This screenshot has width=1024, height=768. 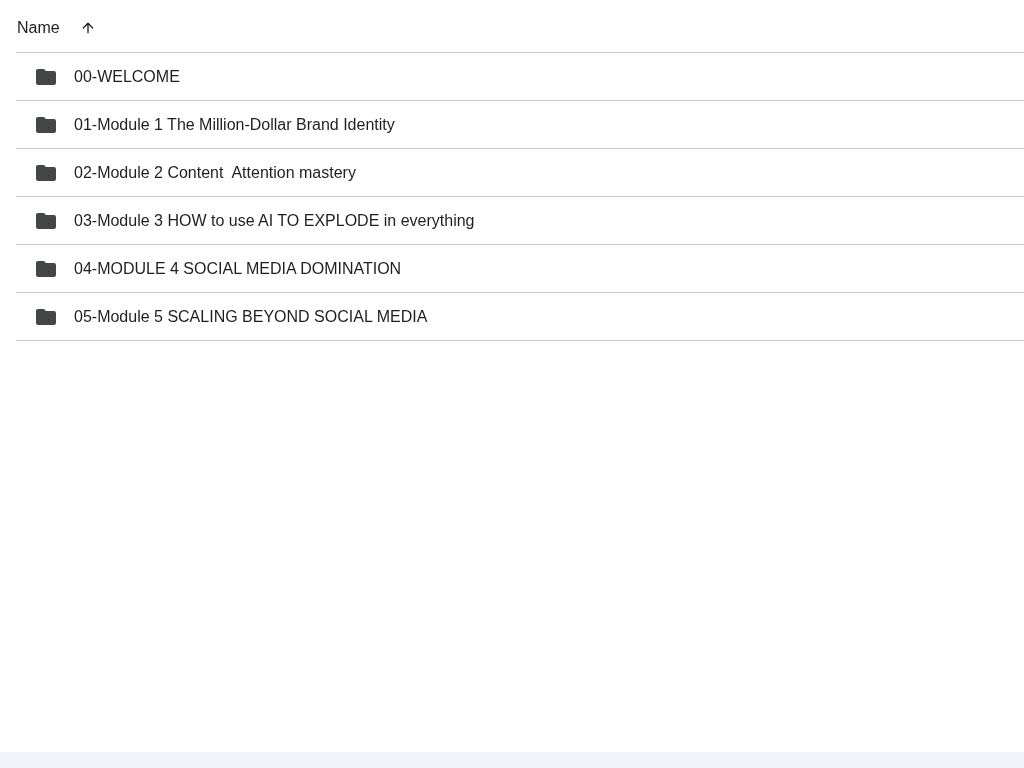 I want to click on folder-row: 04-MODULE 4 SOCIAL MEDIA DOMINATION, so click(x=520, y=269).